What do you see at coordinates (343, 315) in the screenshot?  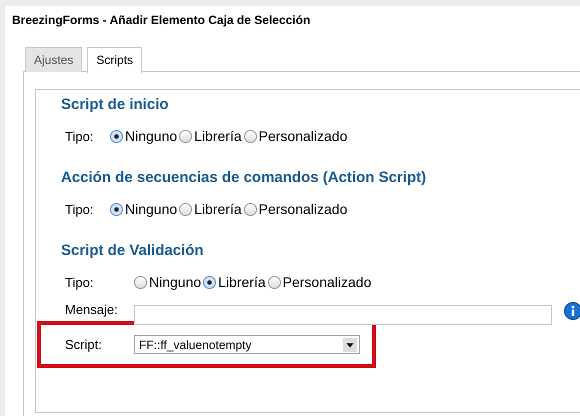 I see `message-field` at bounding box center [343, 315].